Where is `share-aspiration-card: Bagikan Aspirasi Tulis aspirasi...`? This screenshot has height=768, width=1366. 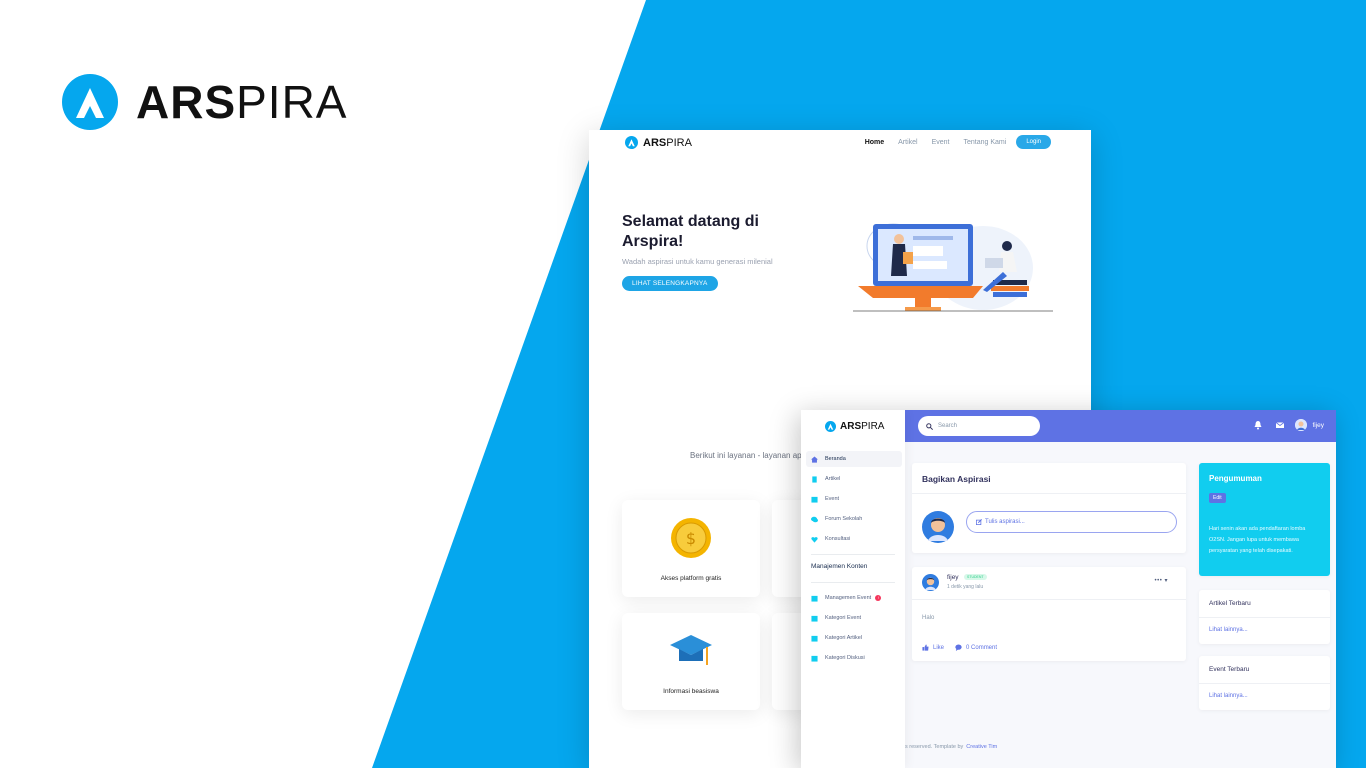
share-aspiration-card: Bagikan Aspirasi Tulis aspirasi... is located at coordinates (1049, 508).